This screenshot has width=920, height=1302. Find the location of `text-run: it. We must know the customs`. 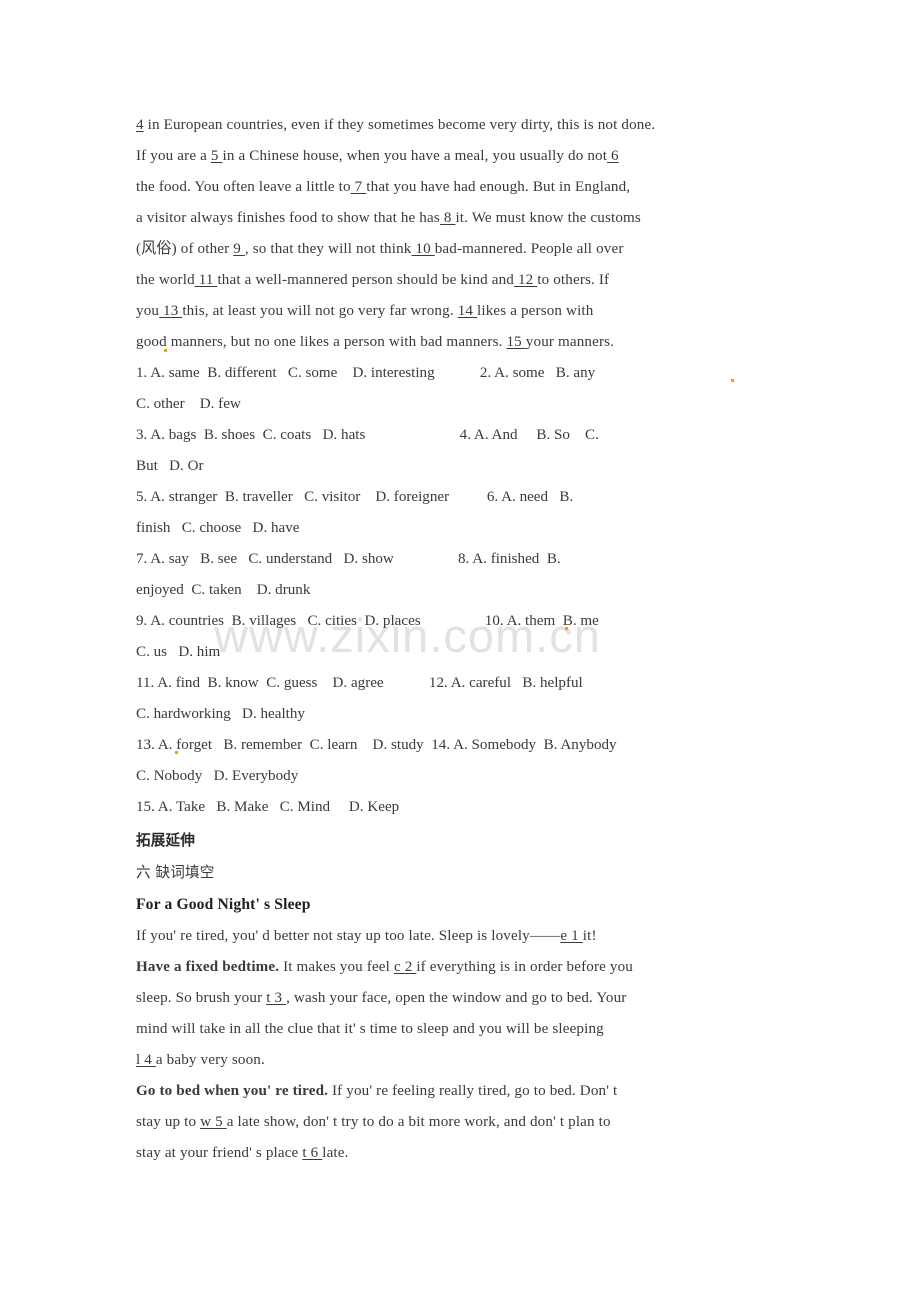

text-run: it. We must know the customs is located at coordinates (548, 218).